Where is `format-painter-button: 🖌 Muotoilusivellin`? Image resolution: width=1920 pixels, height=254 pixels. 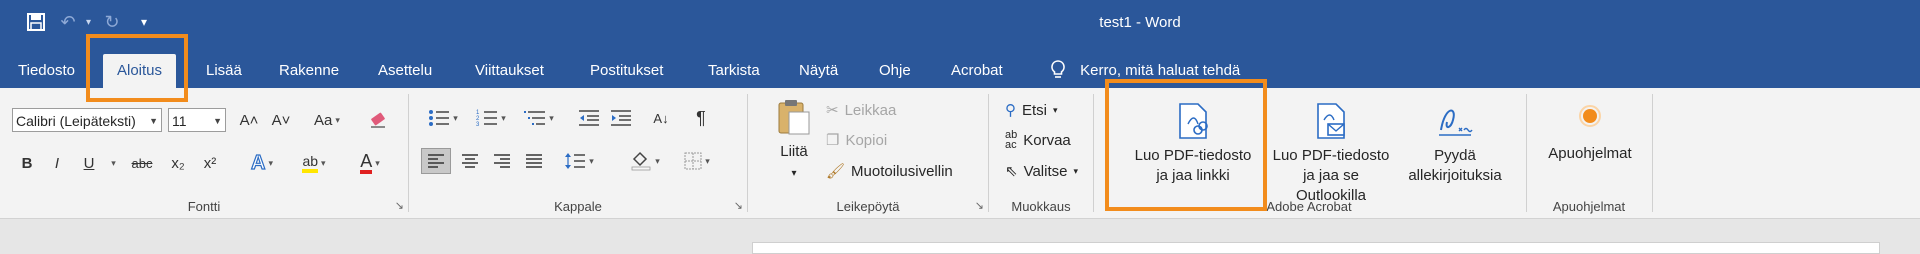 format-painter-button: 🖌 Muotoilusivellin is located at coordinates (889, 171).